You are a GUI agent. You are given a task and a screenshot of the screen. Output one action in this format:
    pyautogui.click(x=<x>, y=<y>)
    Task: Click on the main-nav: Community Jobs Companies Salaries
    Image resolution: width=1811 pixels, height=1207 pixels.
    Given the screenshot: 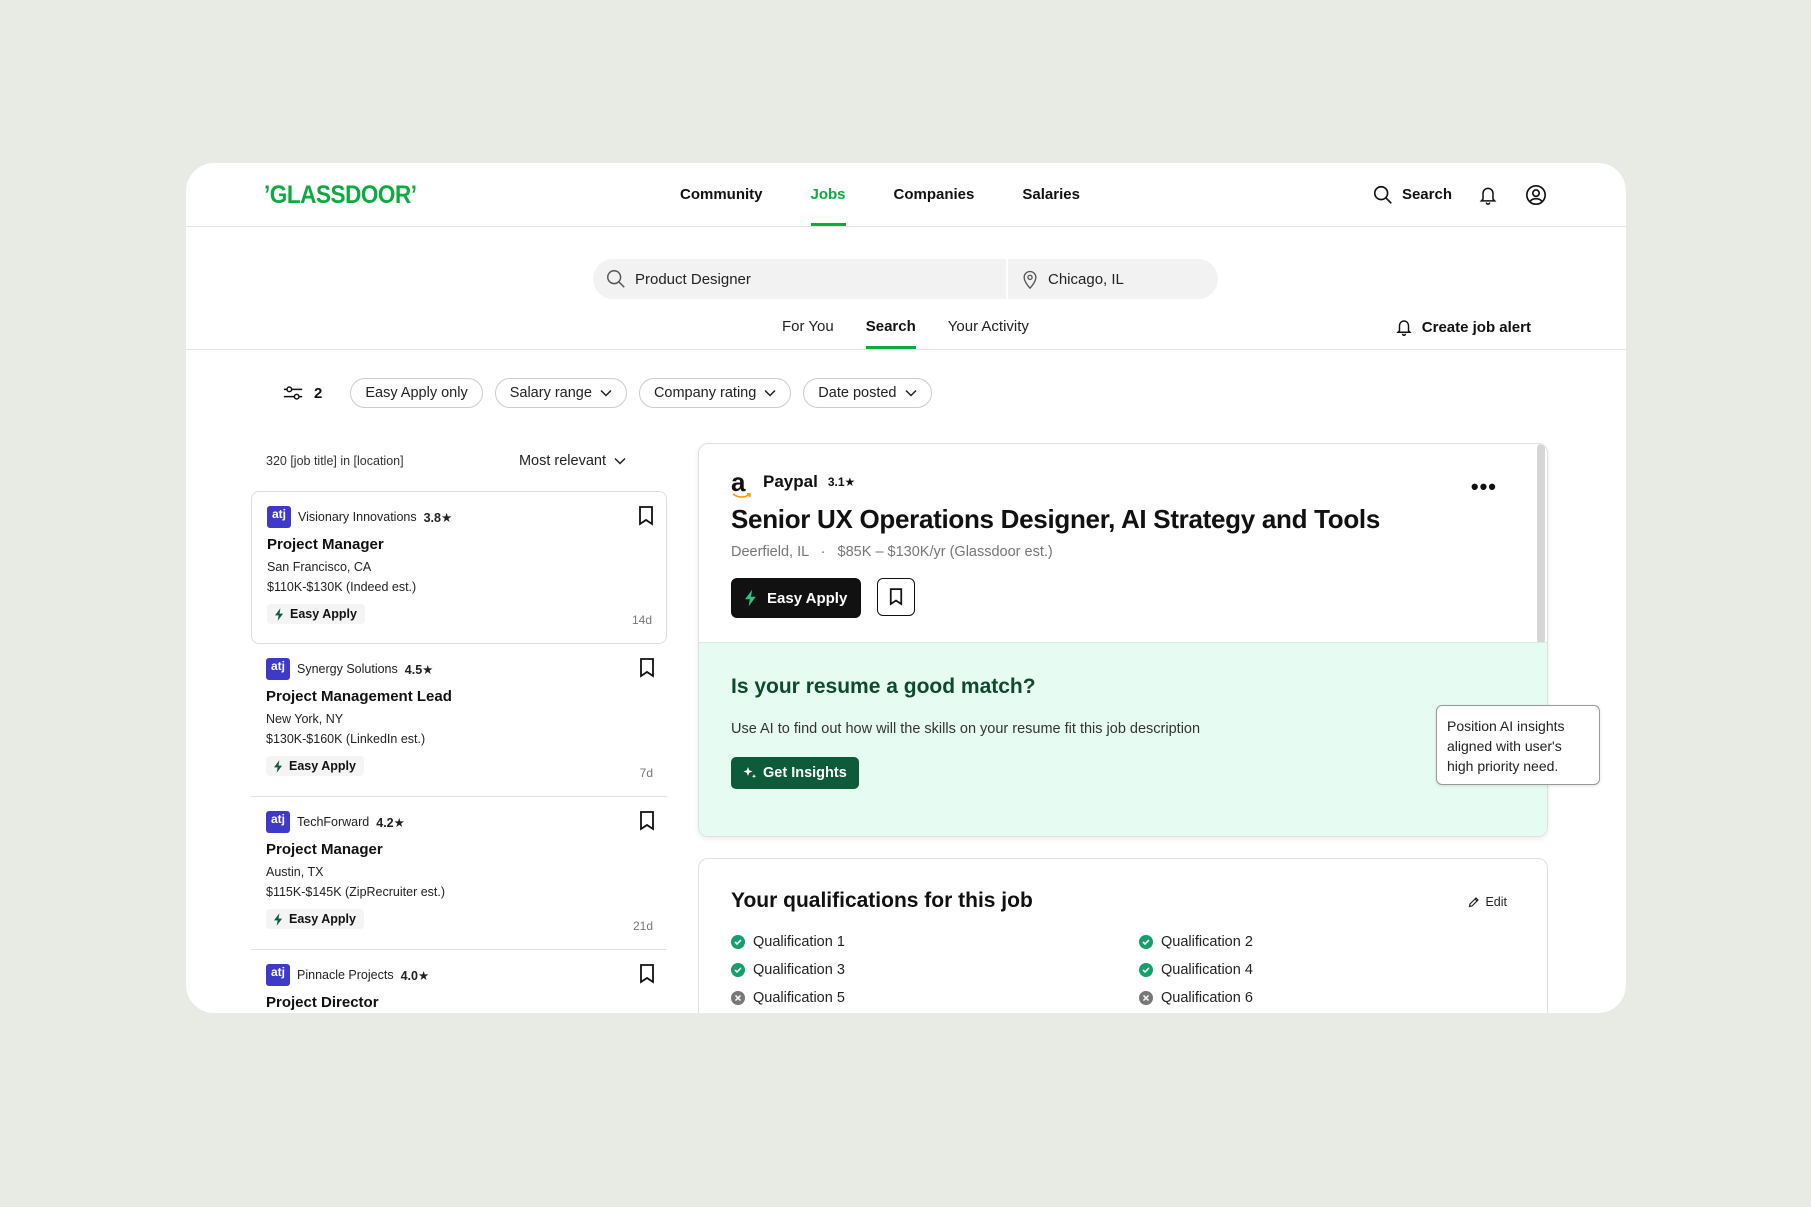 What is the action you would take?
    pyautogui.click(x=904, y=194)
    